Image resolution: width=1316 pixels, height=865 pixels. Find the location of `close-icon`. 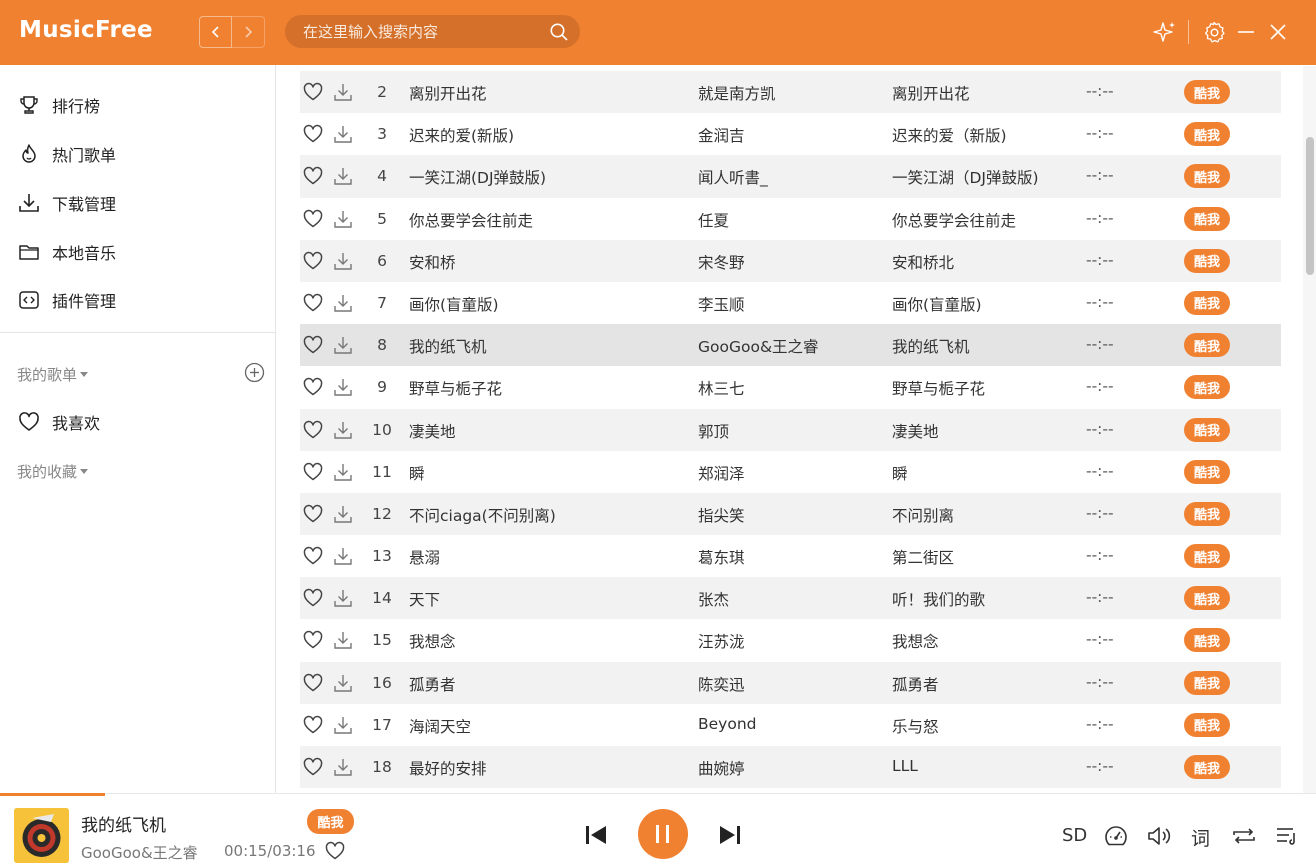

close-icon is located at coordinates (1278, 32).